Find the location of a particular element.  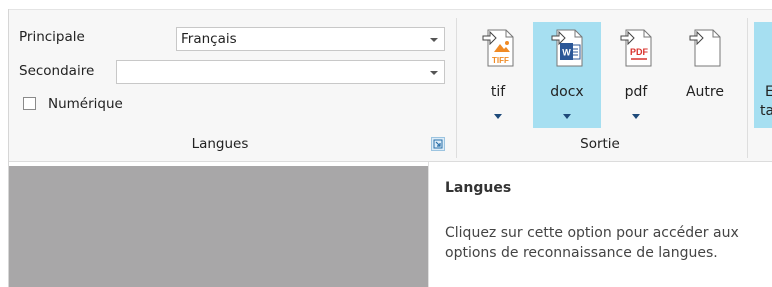

principale-label: Principale is located at coordinates (52, 37).